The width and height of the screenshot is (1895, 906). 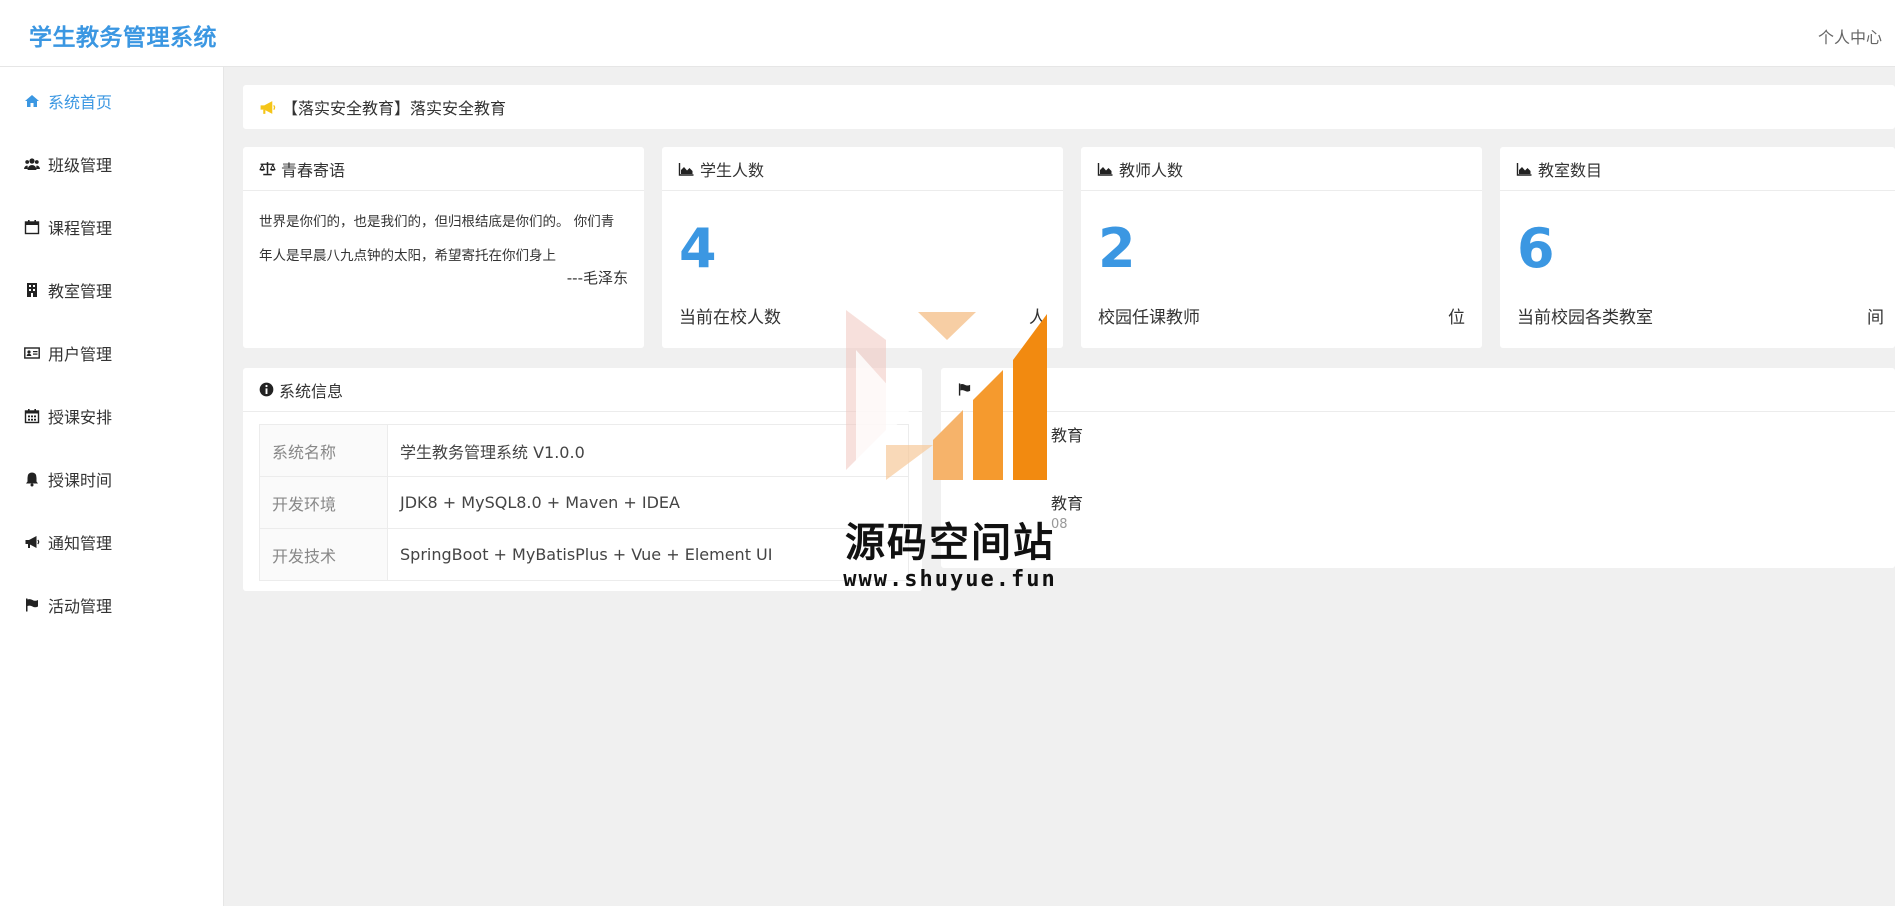 I want to click on building-icon, so click(x=32, y=290).